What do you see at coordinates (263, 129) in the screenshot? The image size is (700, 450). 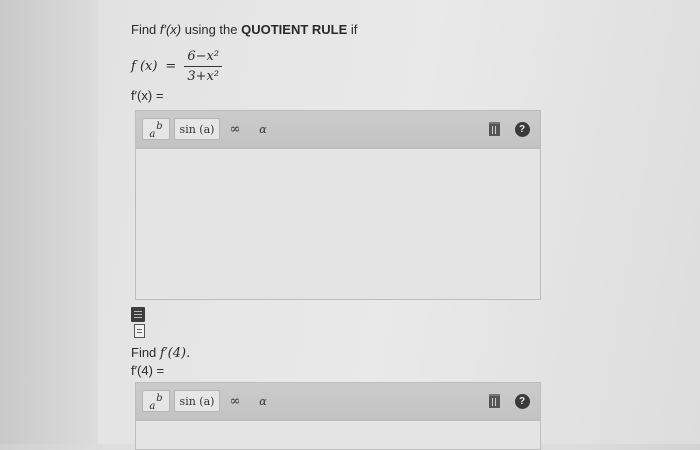 I see `alpha-button: α` at bounding box center [263, 129].